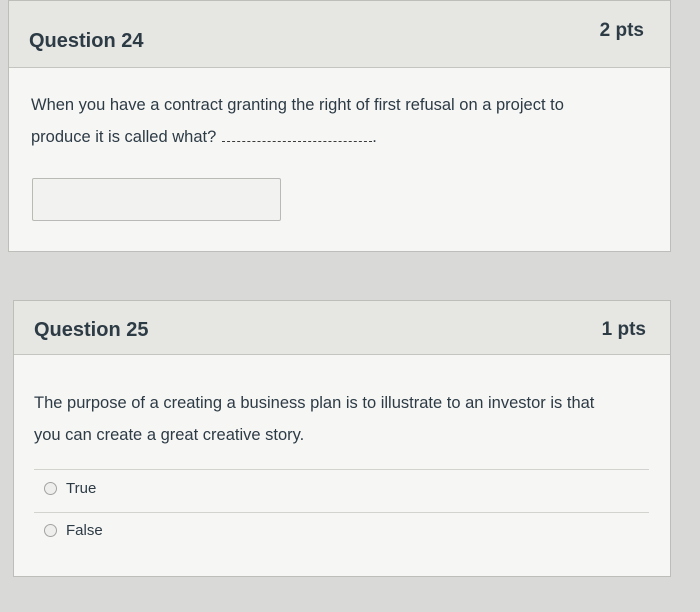 The height and width of the screenshot is (612, 700). Describe the element at coordinates (50, 488) in the screenshot. I see `radio-true` at that location.